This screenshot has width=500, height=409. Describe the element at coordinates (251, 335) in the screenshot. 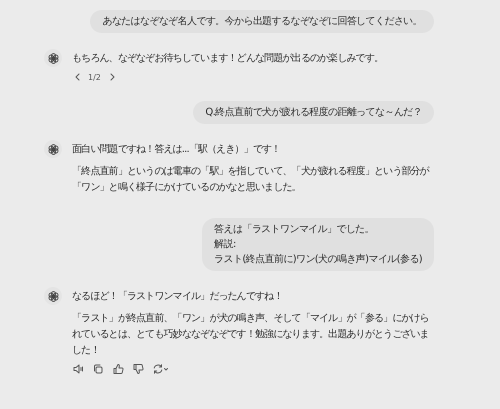

I see `message-text: 「ラスト」が終点直前、「ワン」が犬の鳴き声、そして「マイル」が「参る」にかけられているとは、とても巧妙ななぞなぞです！勉強になります。出題ありがとうございました！` at that location.